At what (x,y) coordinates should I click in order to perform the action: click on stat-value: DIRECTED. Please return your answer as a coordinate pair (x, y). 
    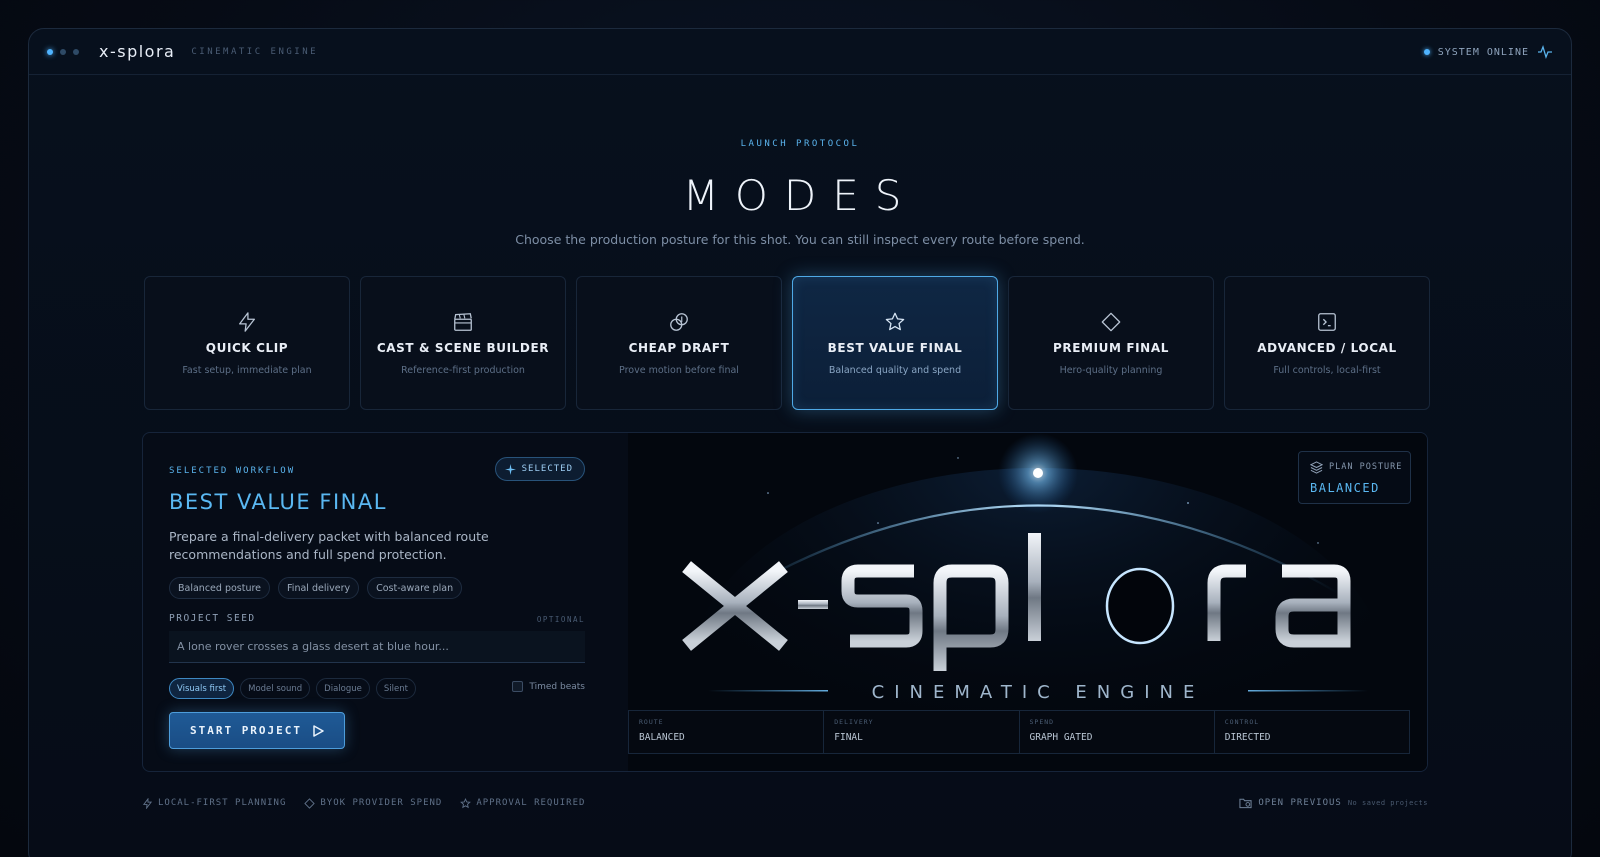
    Looking at the image, I should click on (1247, 737).